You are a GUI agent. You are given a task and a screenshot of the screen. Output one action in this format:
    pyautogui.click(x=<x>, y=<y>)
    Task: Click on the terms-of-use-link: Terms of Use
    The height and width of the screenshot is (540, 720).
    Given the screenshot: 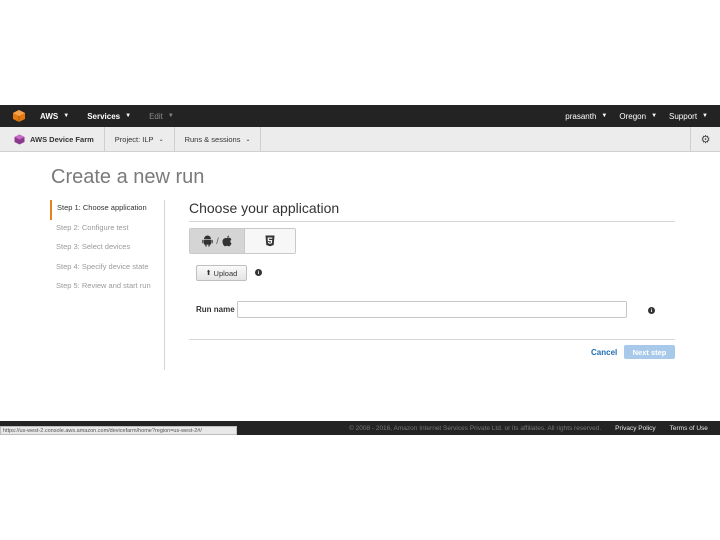 What is the action you would take?
    pyautogui.click(x=689, y=428)
    